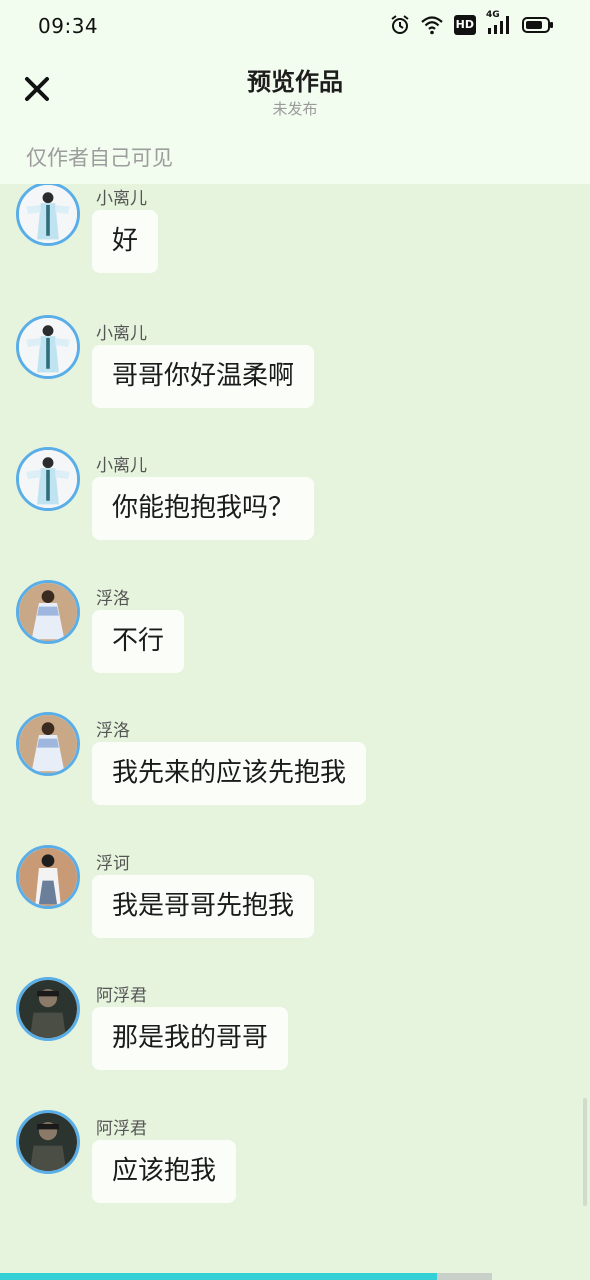  Describe the element at coordinates (499, 23) in the screenshot. I see `4g-signal-icon: 4G` at that location.